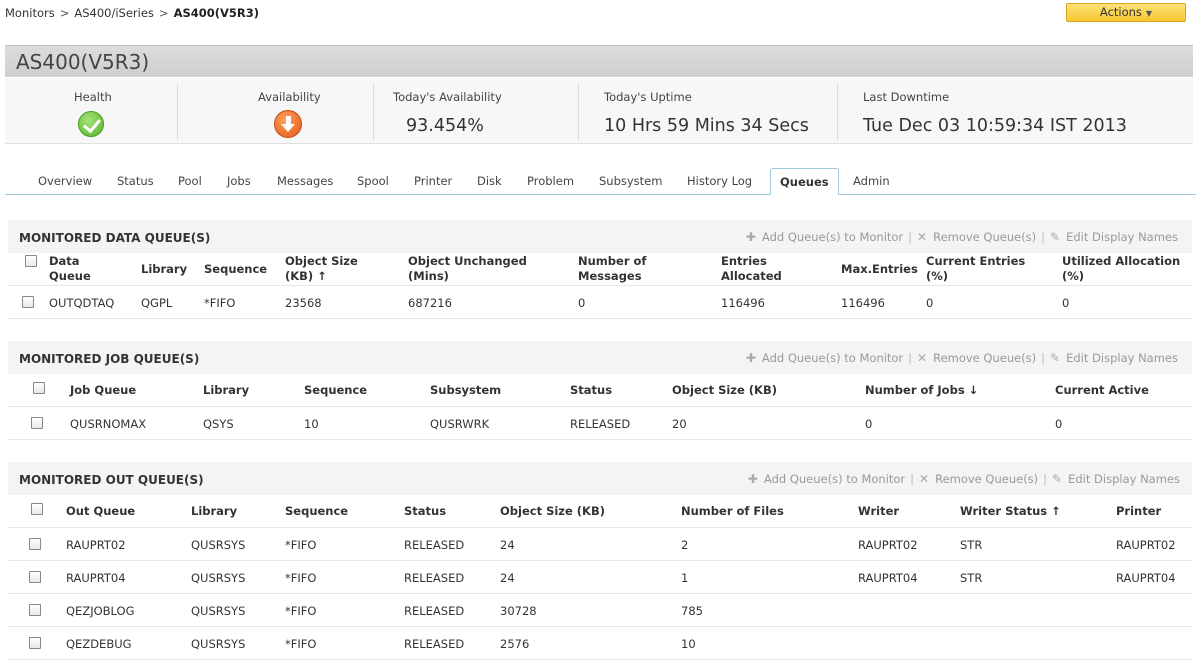 The image size is (1196, 672). I want to click on sort-down-icon: ↓, so click(973, 390).